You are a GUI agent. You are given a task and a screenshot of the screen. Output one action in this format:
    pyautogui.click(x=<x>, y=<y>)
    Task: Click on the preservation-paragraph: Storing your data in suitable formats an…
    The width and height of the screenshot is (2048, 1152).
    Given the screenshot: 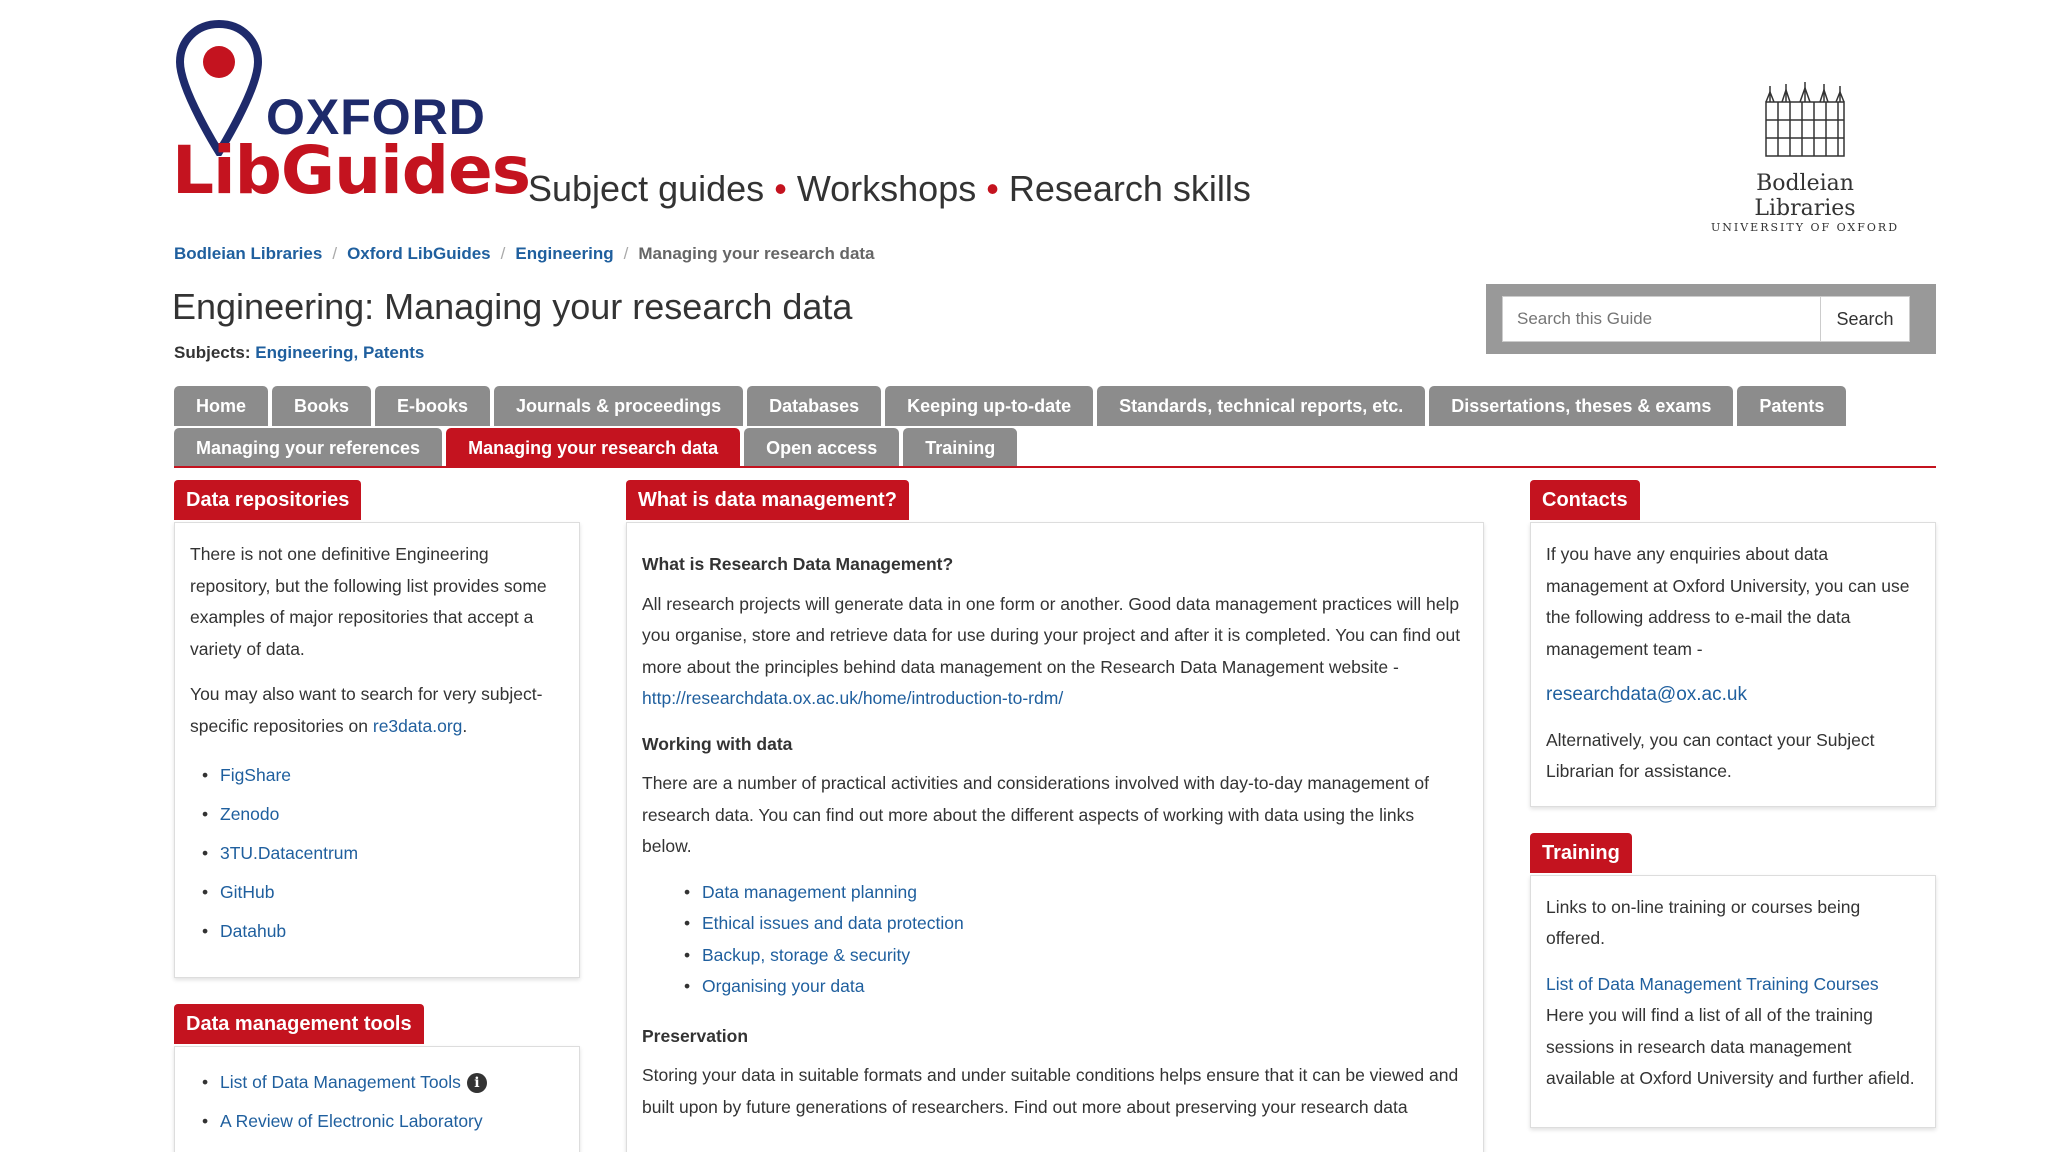 What is the action you would take?
    pyautogui.click(x=1050, y=1091)
    